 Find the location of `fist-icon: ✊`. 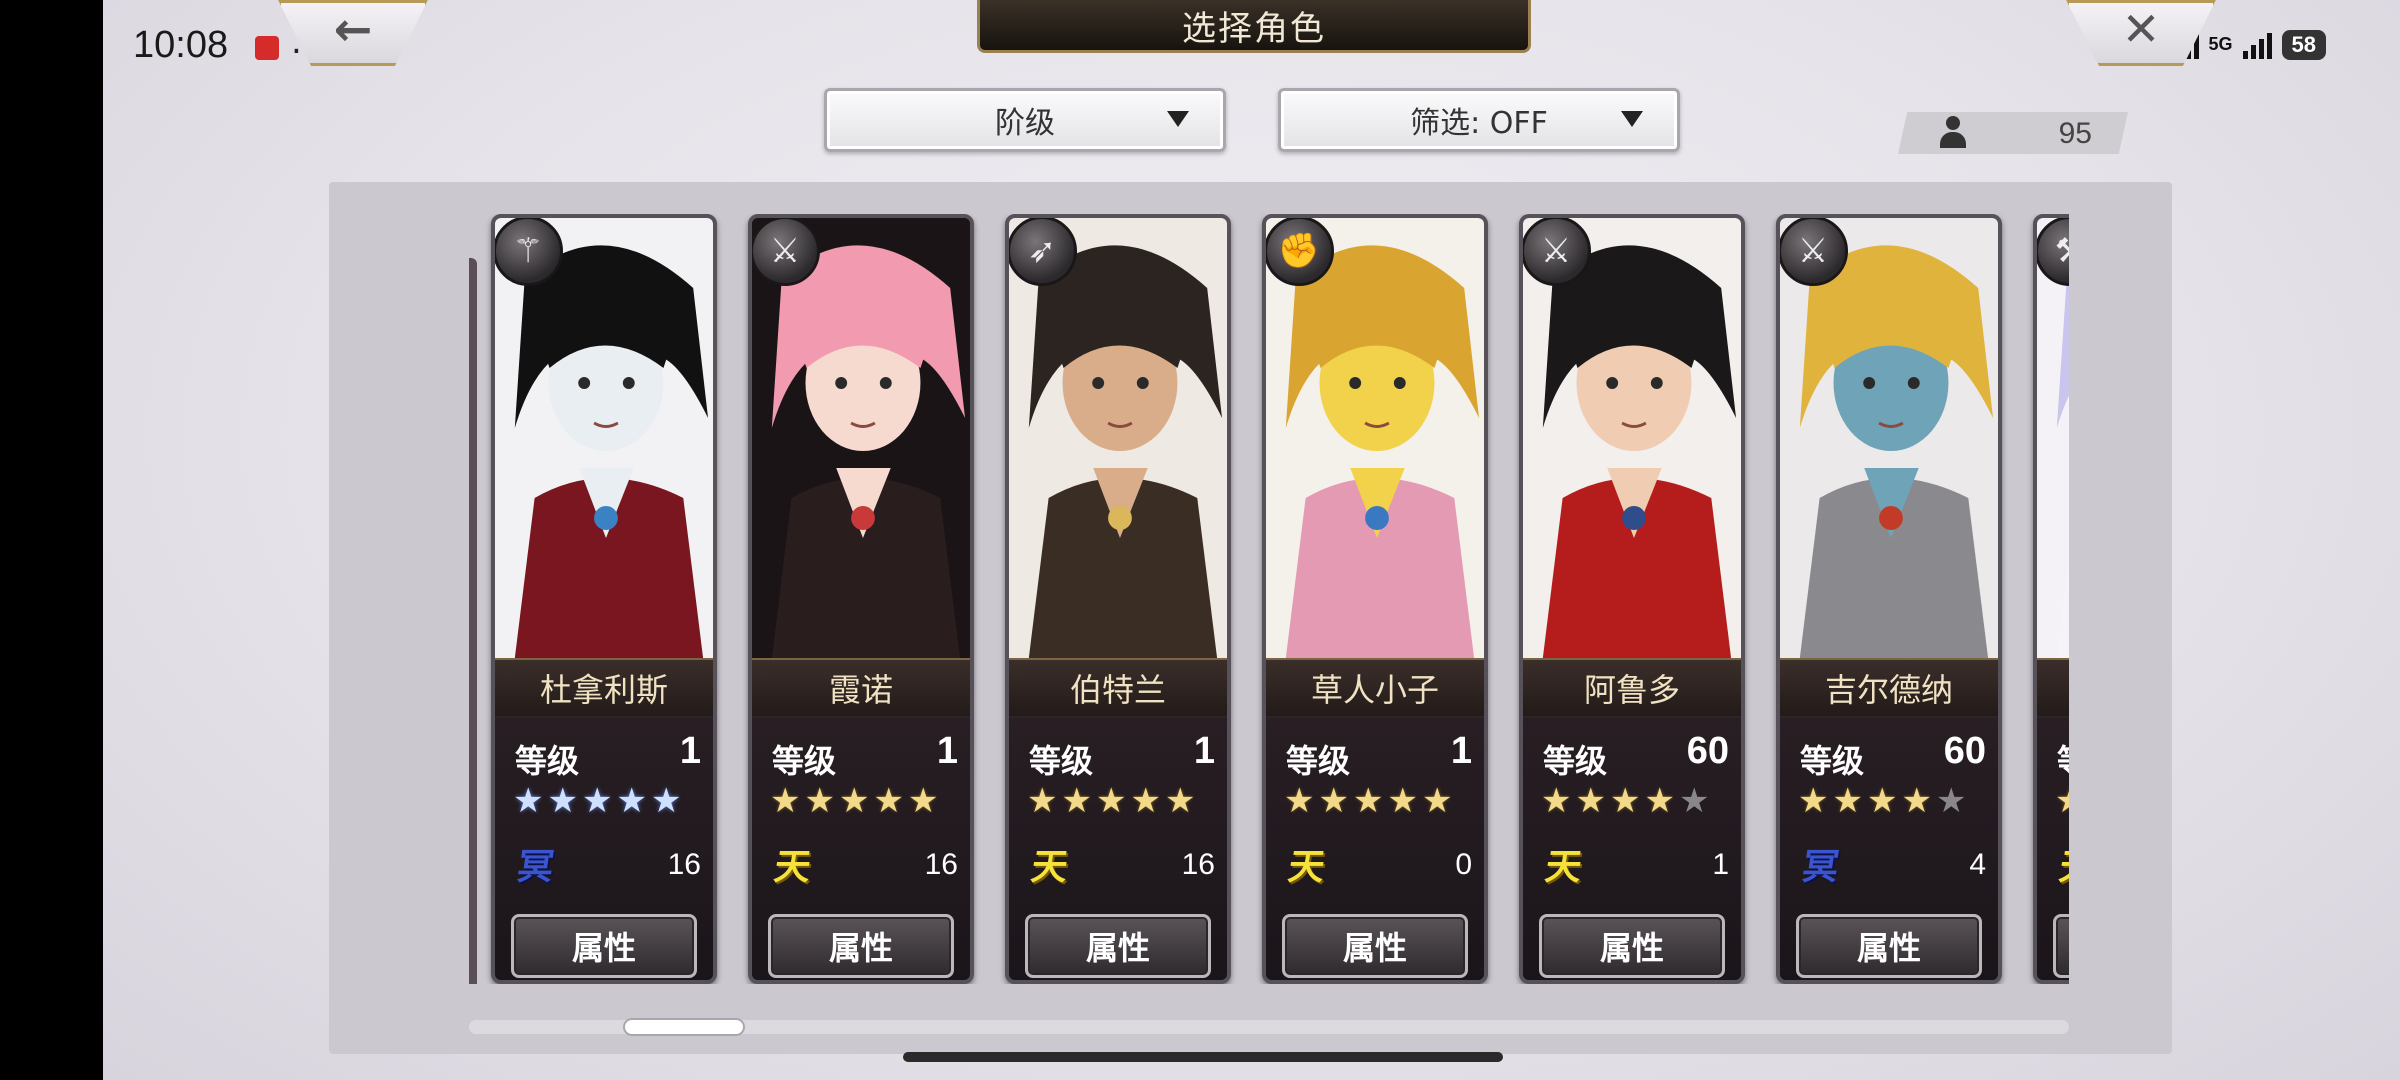

fist-icon: ✊ is located at coordinates (1300, 252).